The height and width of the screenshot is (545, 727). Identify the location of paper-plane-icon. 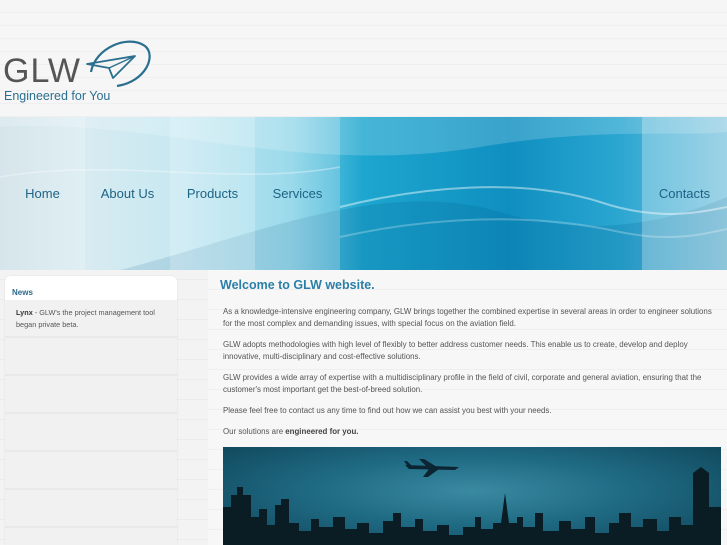
(118, 64).